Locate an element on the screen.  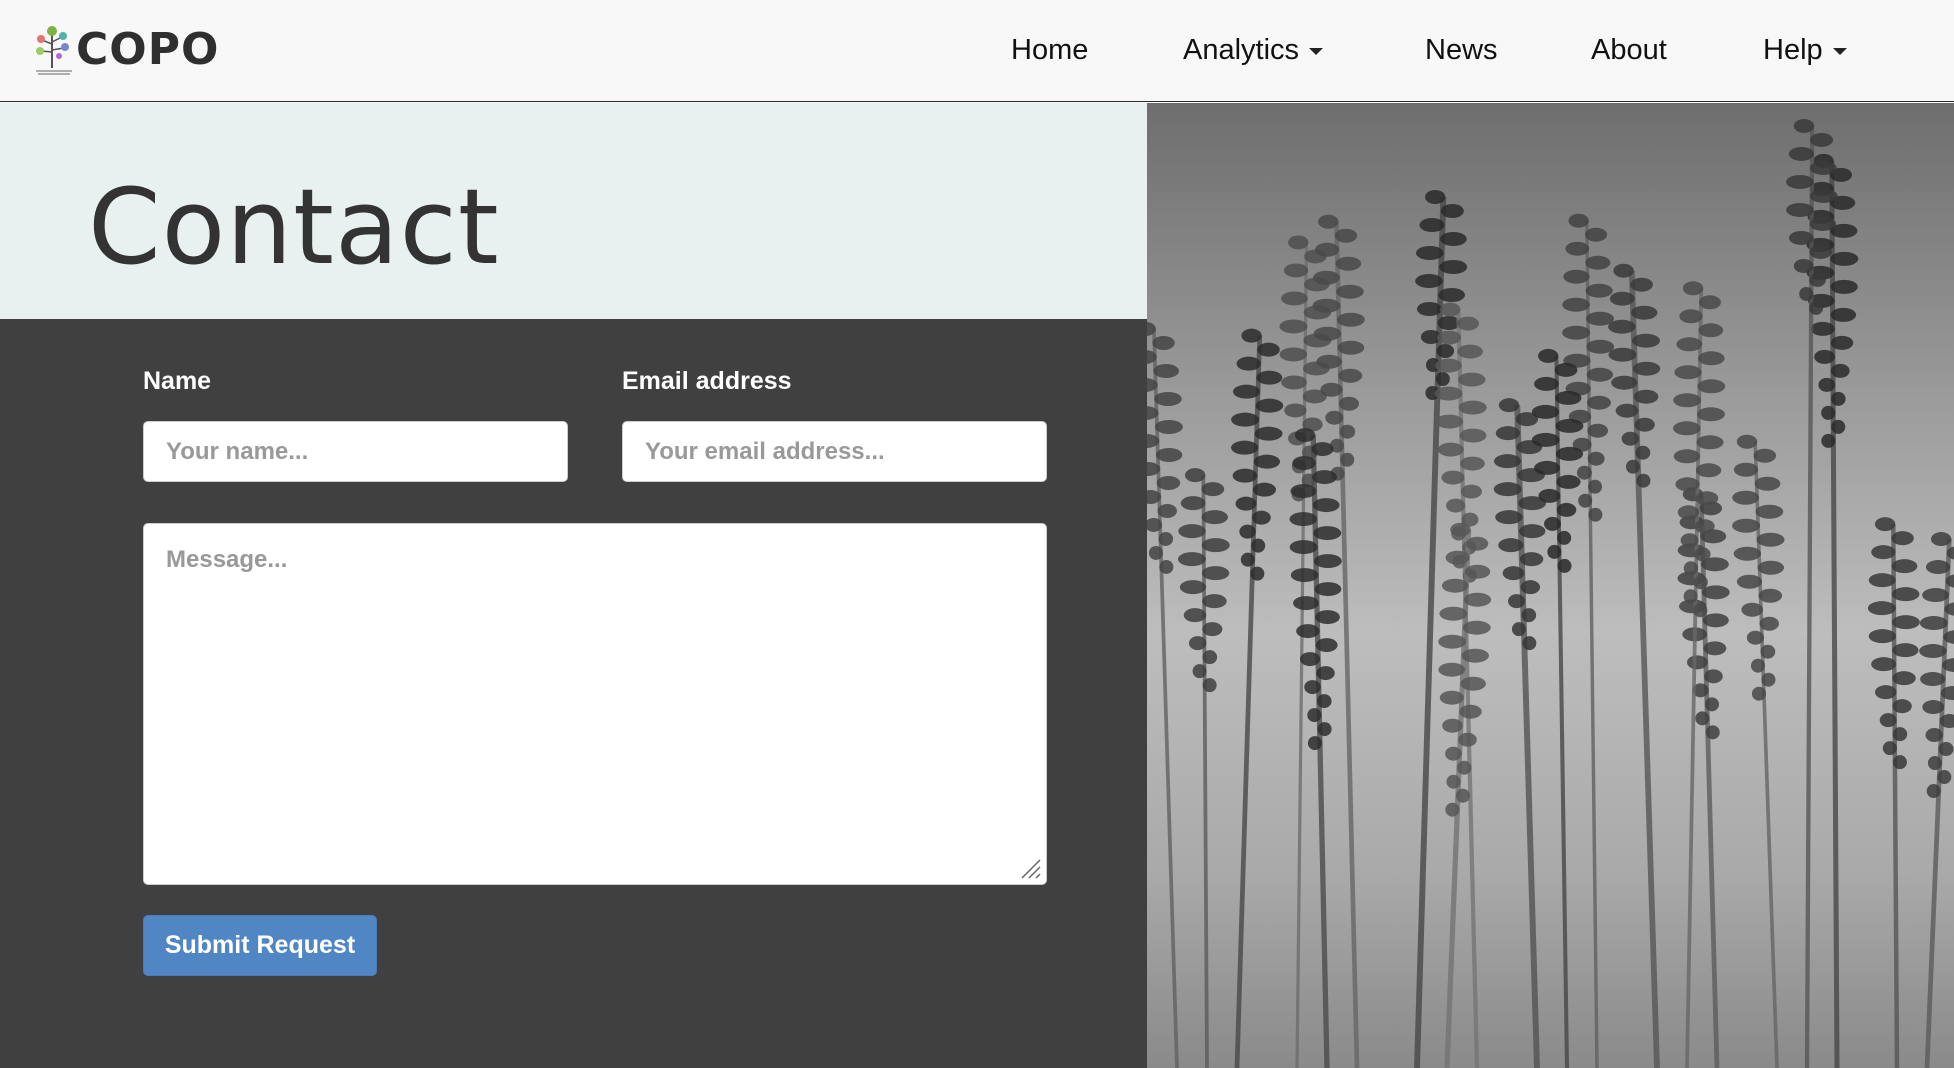
top-navbar: COPO Home Analytics News About Help is located at coordinates (977, 51).